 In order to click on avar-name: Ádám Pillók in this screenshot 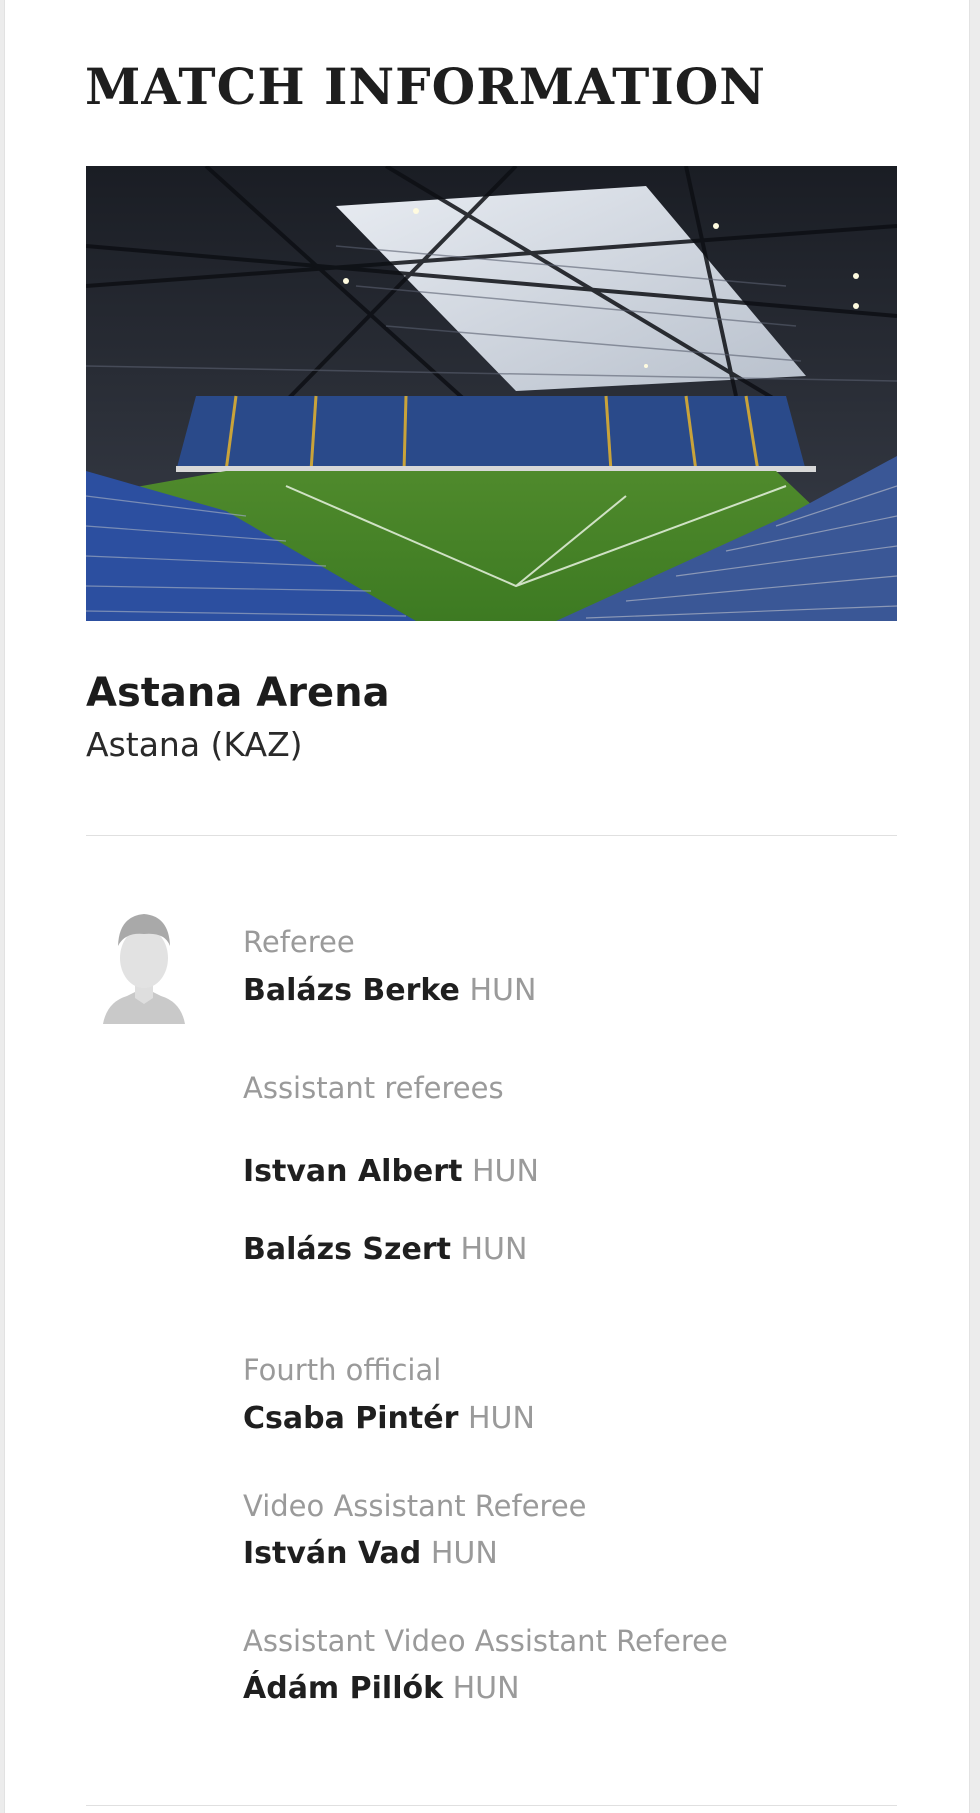, I will do `click(343, 1688)`.